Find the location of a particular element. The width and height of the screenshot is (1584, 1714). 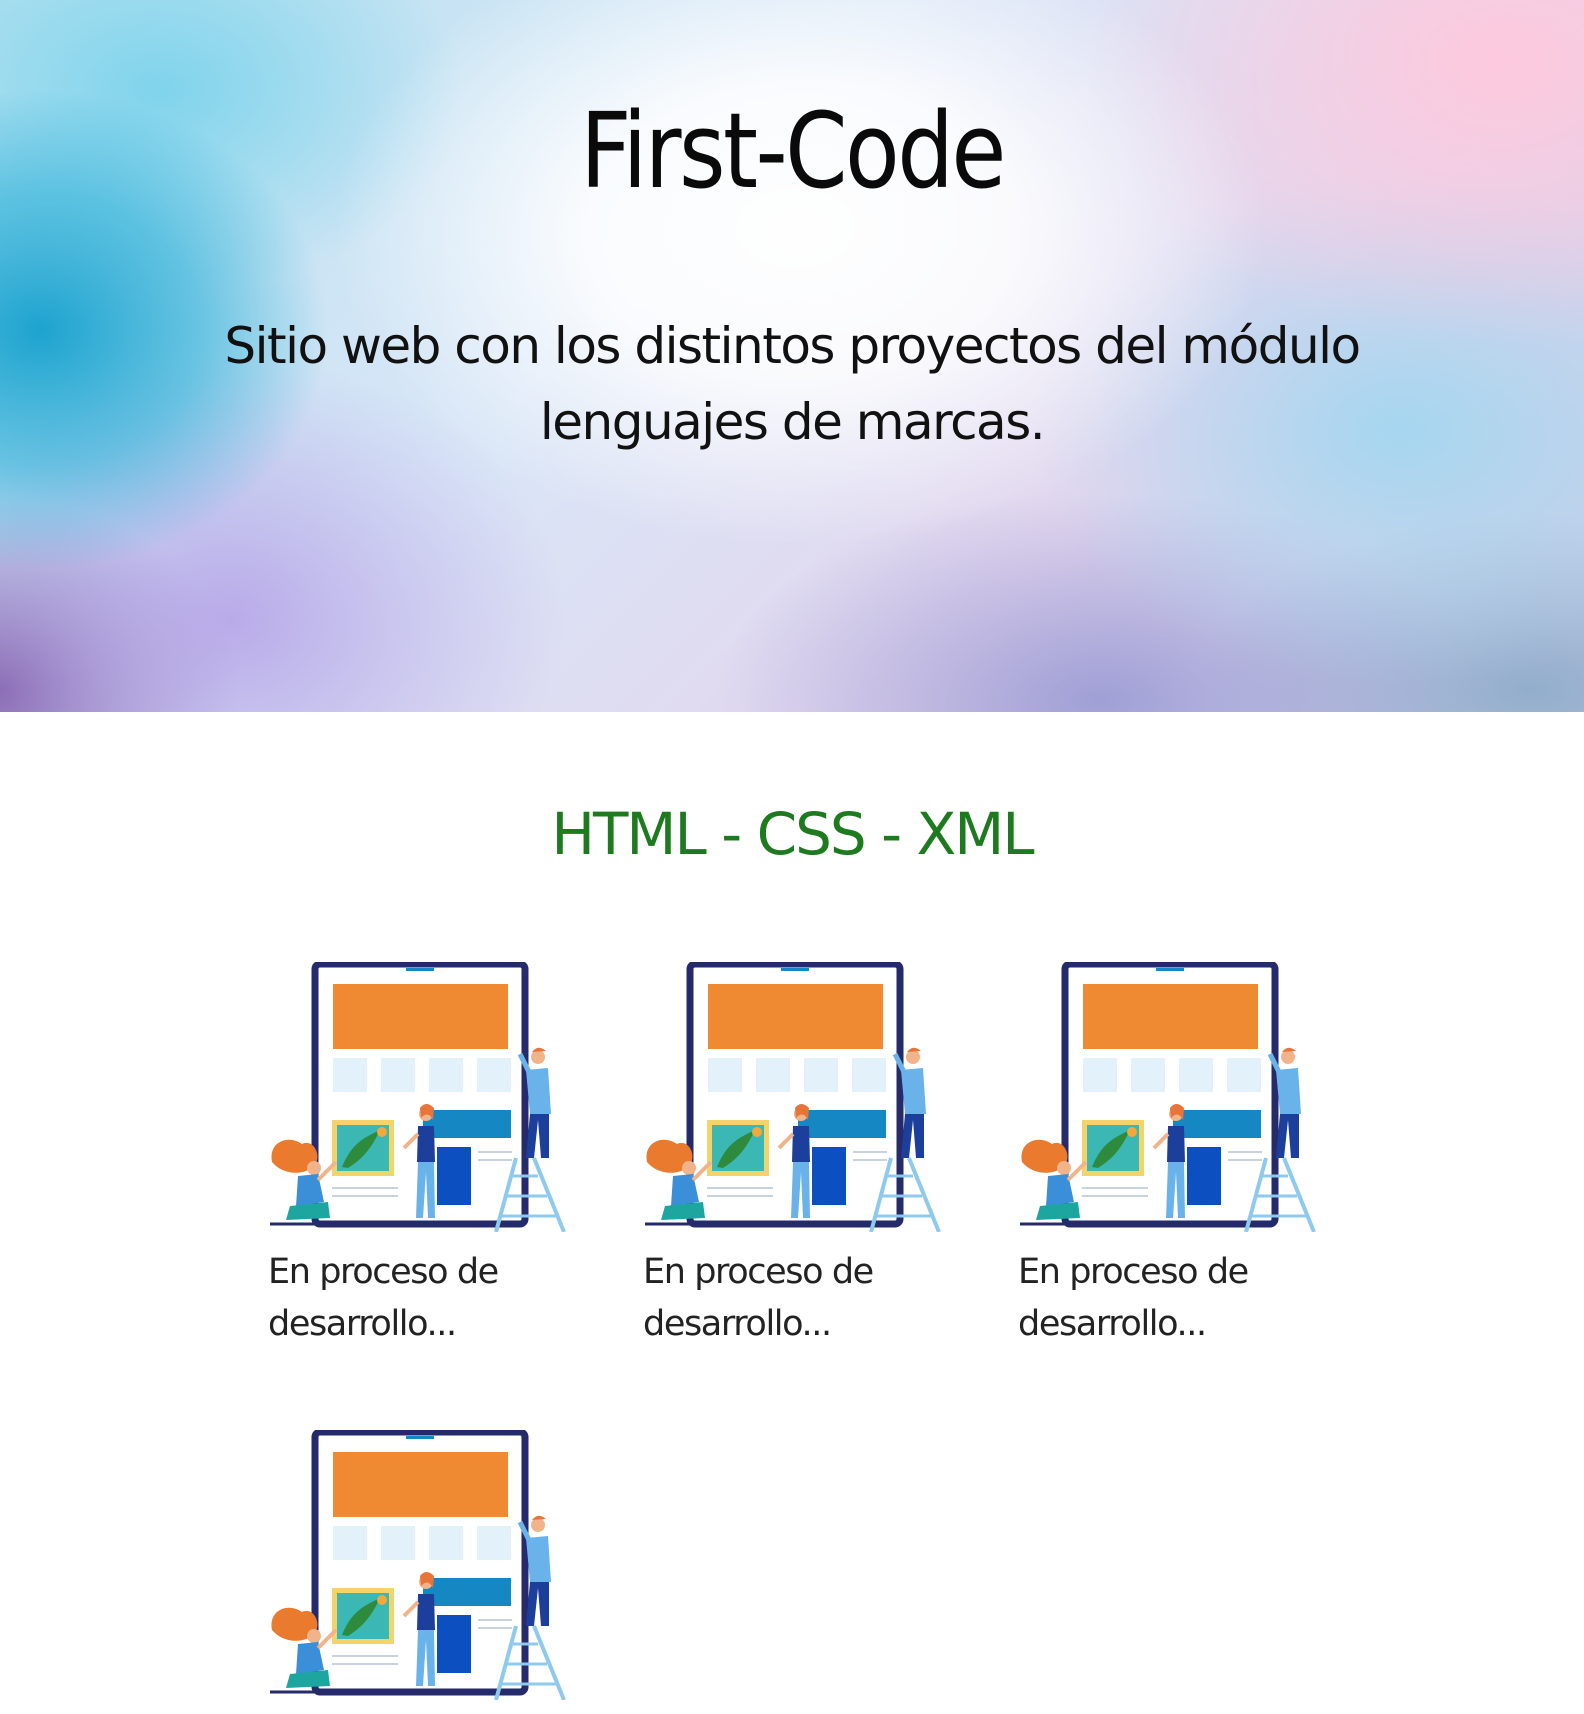

project-card is located at coordinates (418, 1572).